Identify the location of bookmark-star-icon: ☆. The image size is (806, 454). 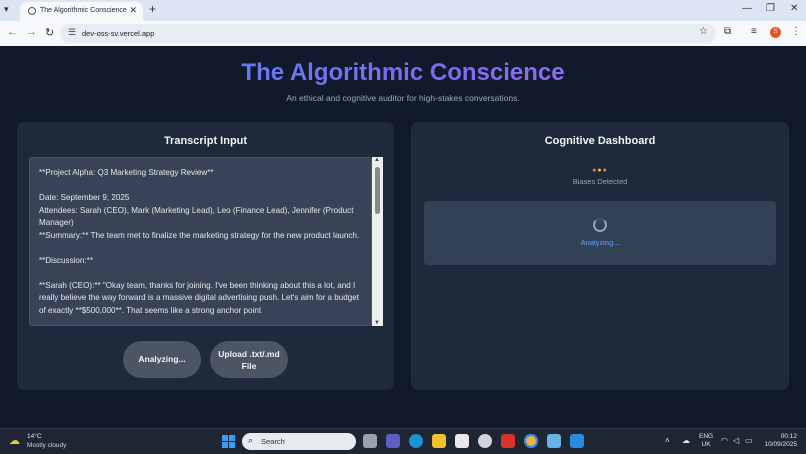
(703, 31).